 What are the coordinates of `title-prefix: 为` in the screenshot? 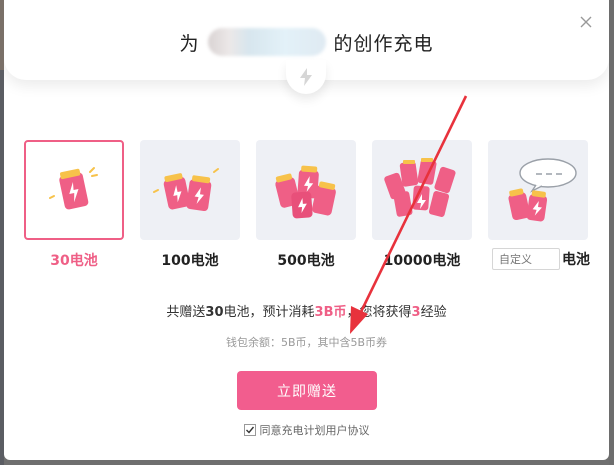 It's located at (189, 43).